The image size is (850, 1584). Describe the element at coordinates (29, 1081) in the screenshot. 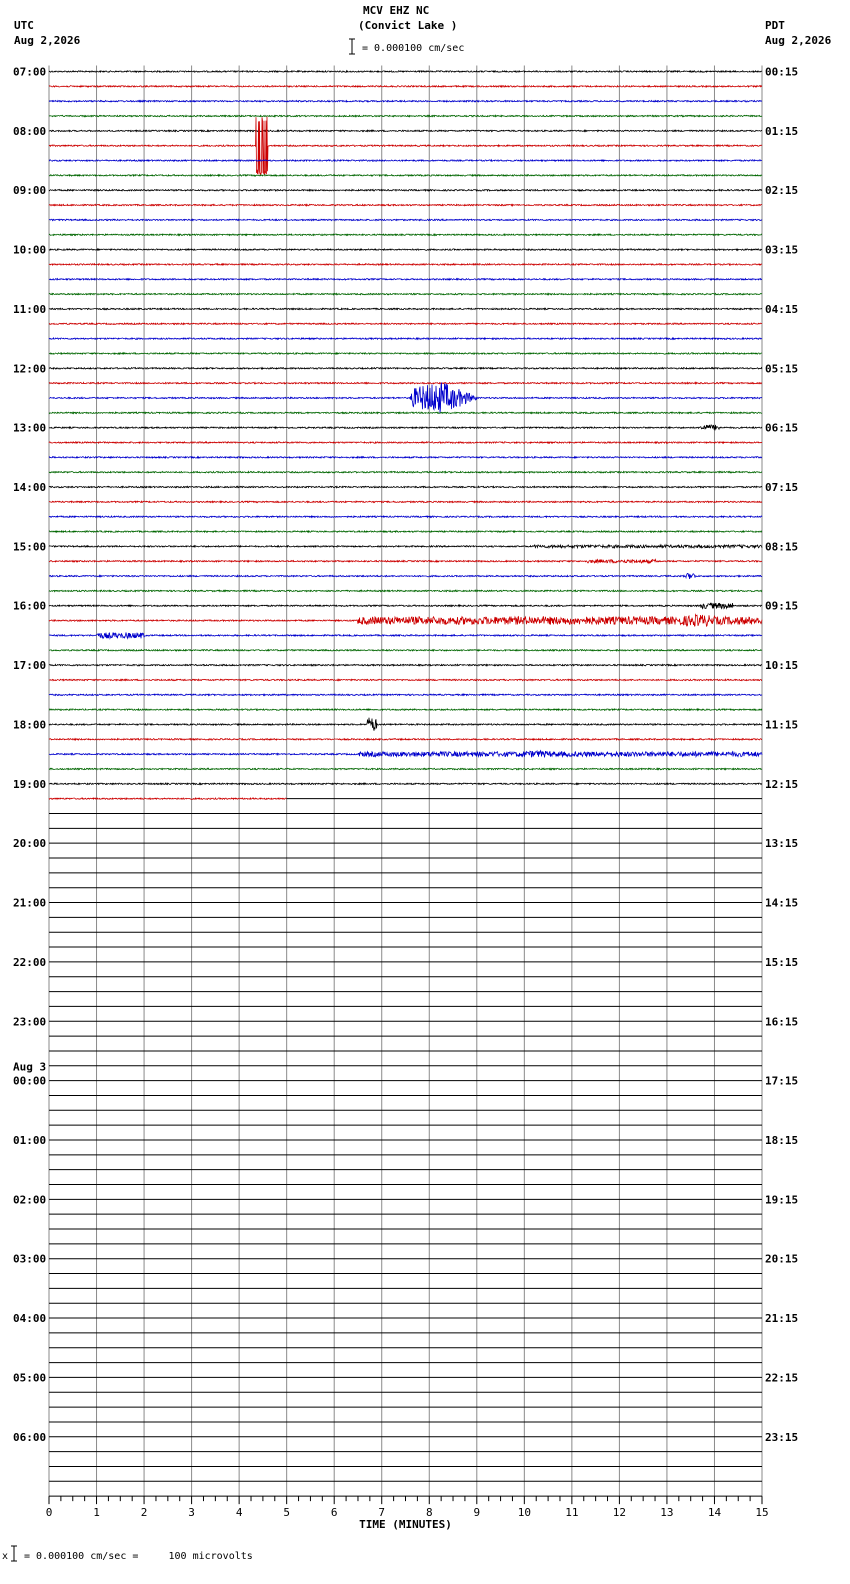

I see `utc-hour-label: 00:00` at that location.